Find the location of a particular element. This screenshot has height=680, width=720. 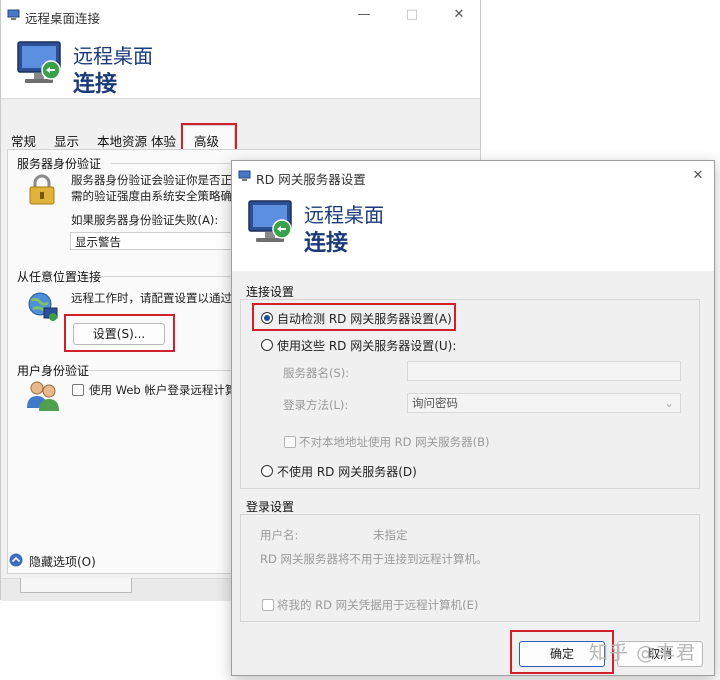

use-credentials-label: 将我的 RD 网关凭据用于远程计算机(E) is located at coordinates (378, 605).